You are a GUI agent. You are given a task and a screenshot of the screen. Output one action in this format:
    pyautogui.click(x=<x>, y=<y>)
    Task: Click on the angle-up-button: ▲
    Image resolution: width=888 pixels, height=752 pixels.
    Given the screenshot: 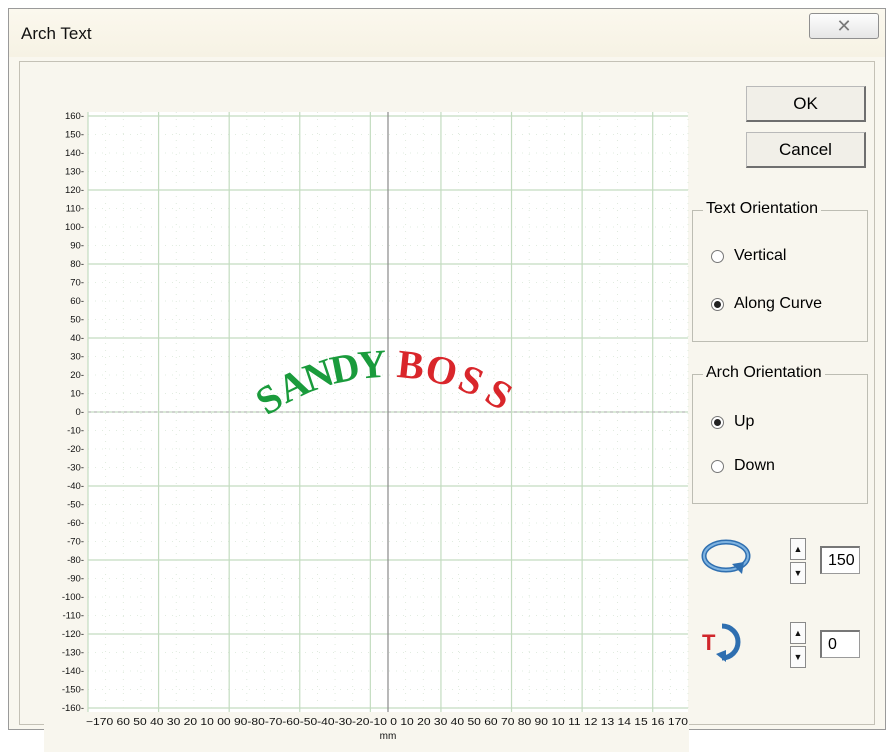 What is the action you would take?
    pyautogui.click(x=798, y=633)
    